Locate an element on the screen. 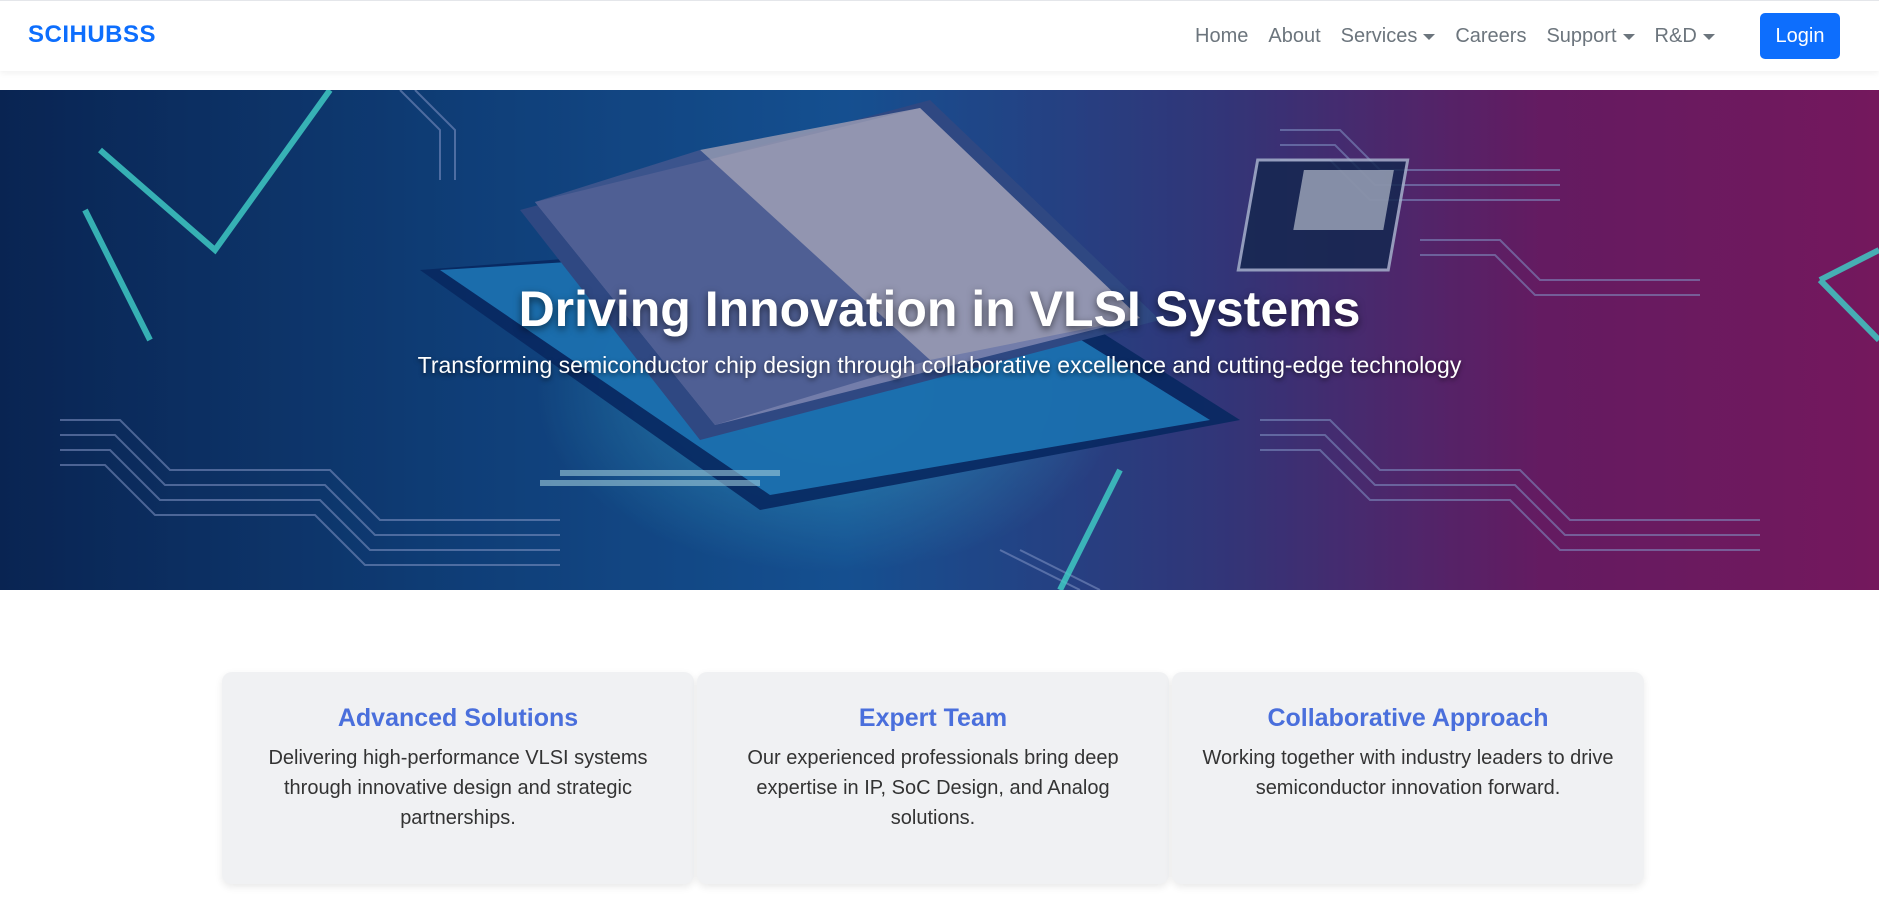 This screenshot has height=918, width=1879. nav-support-label: Support is located at coordinates (1581, 36).